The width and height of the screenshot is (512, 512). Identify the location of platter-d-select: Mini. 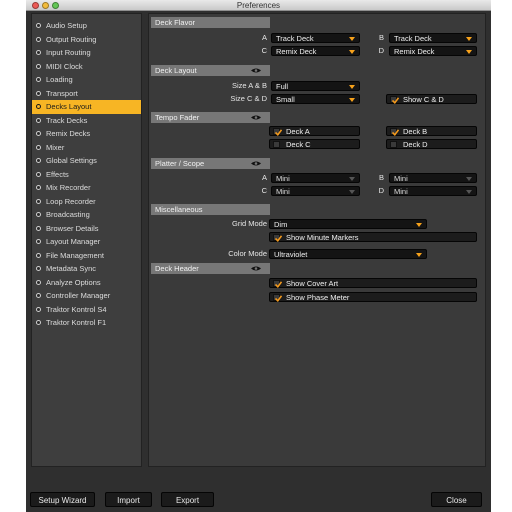
(433, 191).